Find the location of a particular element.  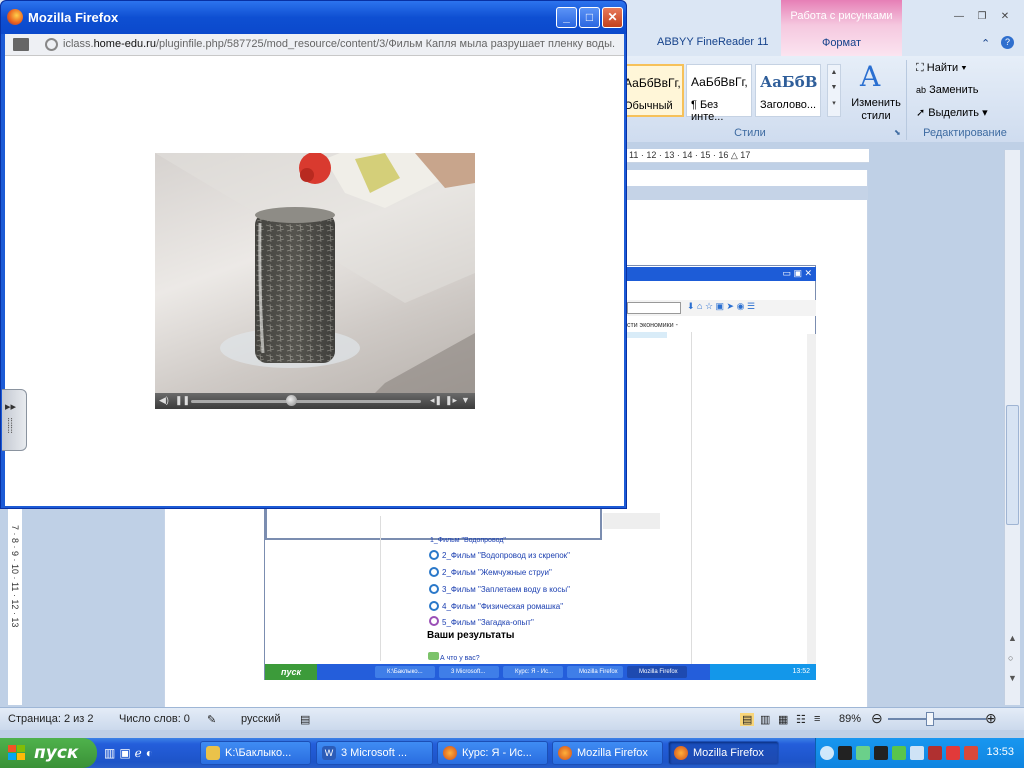

document-vertical-scrollbar: ▲ ○ ▼ is located at coordinates (1012, 427).